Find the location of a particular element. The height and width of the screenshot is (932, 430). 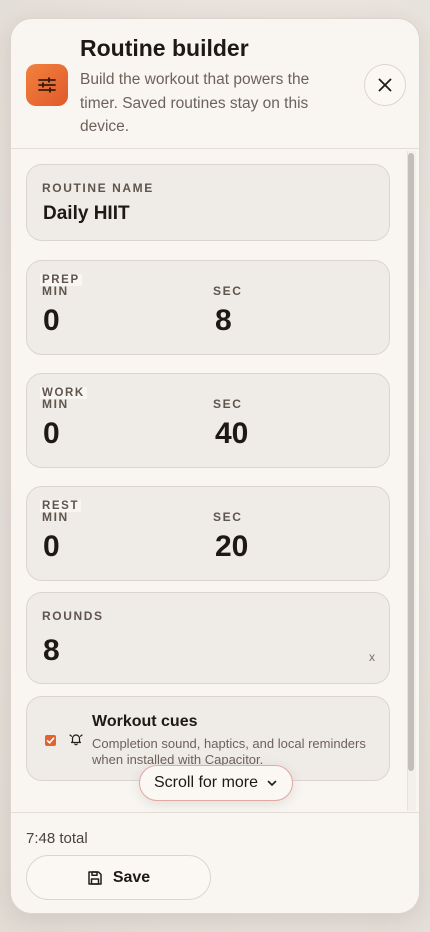

chevron-down-icon is located at coordinates (272, 783).